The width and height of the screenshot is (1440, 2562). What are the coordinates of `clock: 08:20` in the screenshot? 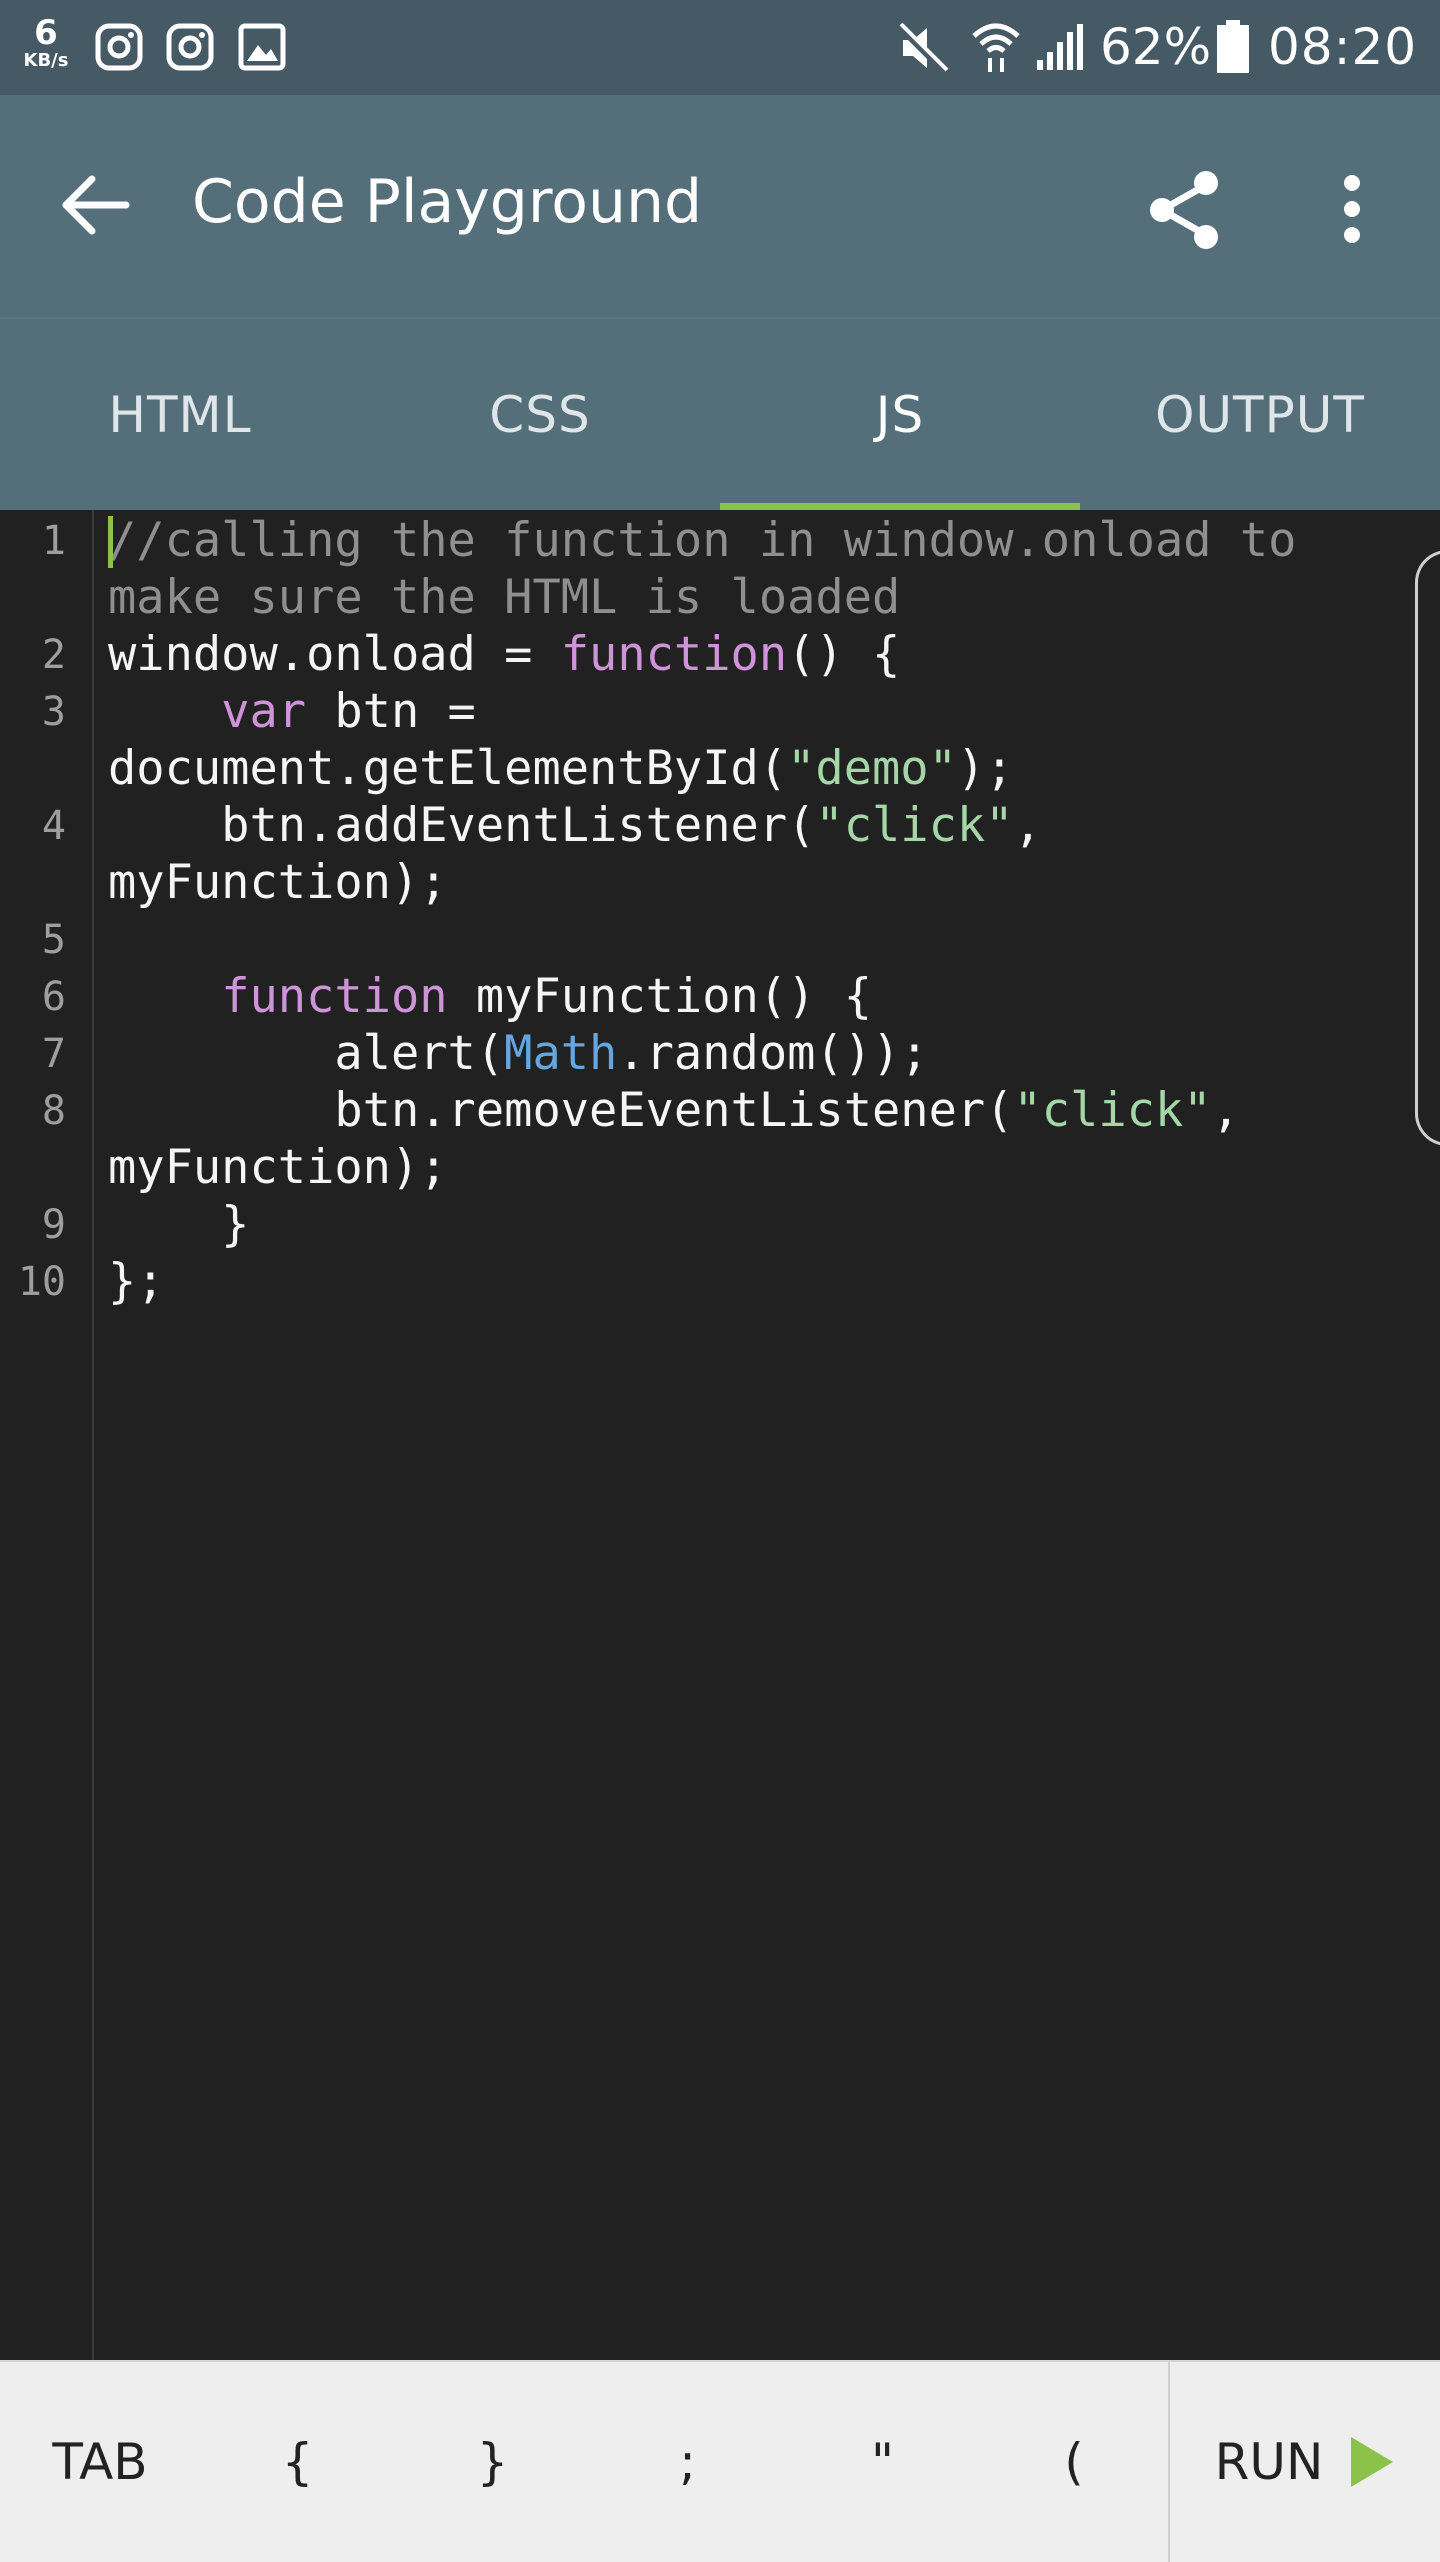 It's located at (1343, 47).